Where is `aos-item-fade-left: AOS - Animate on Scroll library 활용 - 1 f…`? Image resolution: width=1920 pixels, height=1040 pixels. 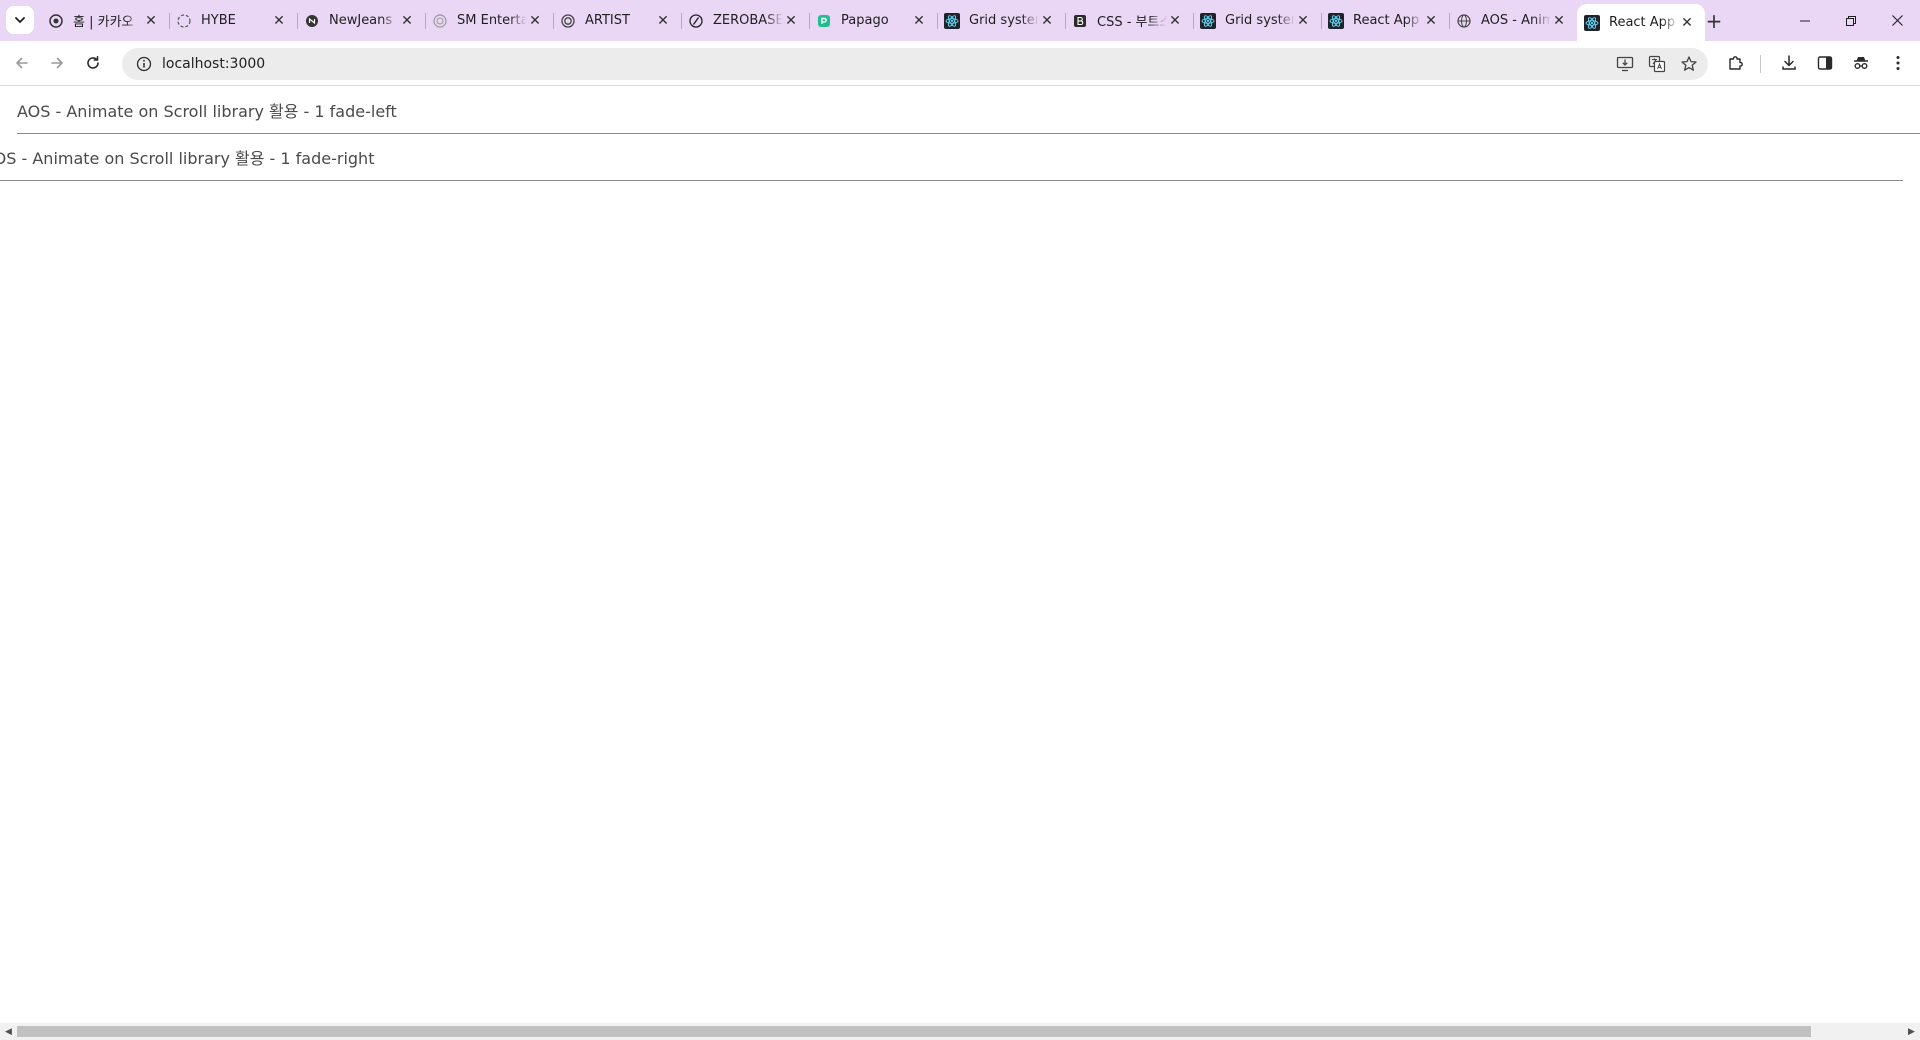 aos-item-fade-left: AOS - Animate on Scroll library 활용 - 1 f… is located at coordinates (968, 110).